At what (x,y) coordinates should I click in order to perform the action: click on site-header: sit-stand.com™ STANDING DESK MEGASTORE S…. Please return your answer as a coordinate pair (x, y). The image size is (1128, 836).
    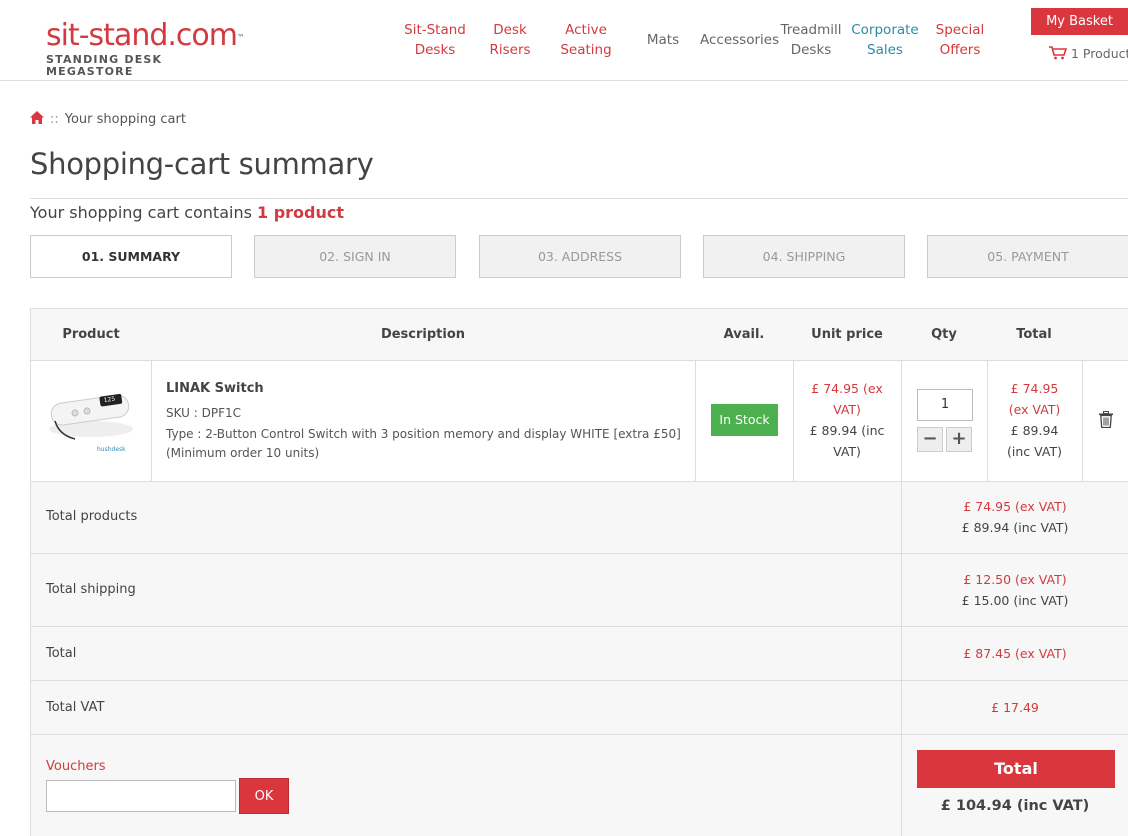
    Looking at the image, I should click on (564, 40).